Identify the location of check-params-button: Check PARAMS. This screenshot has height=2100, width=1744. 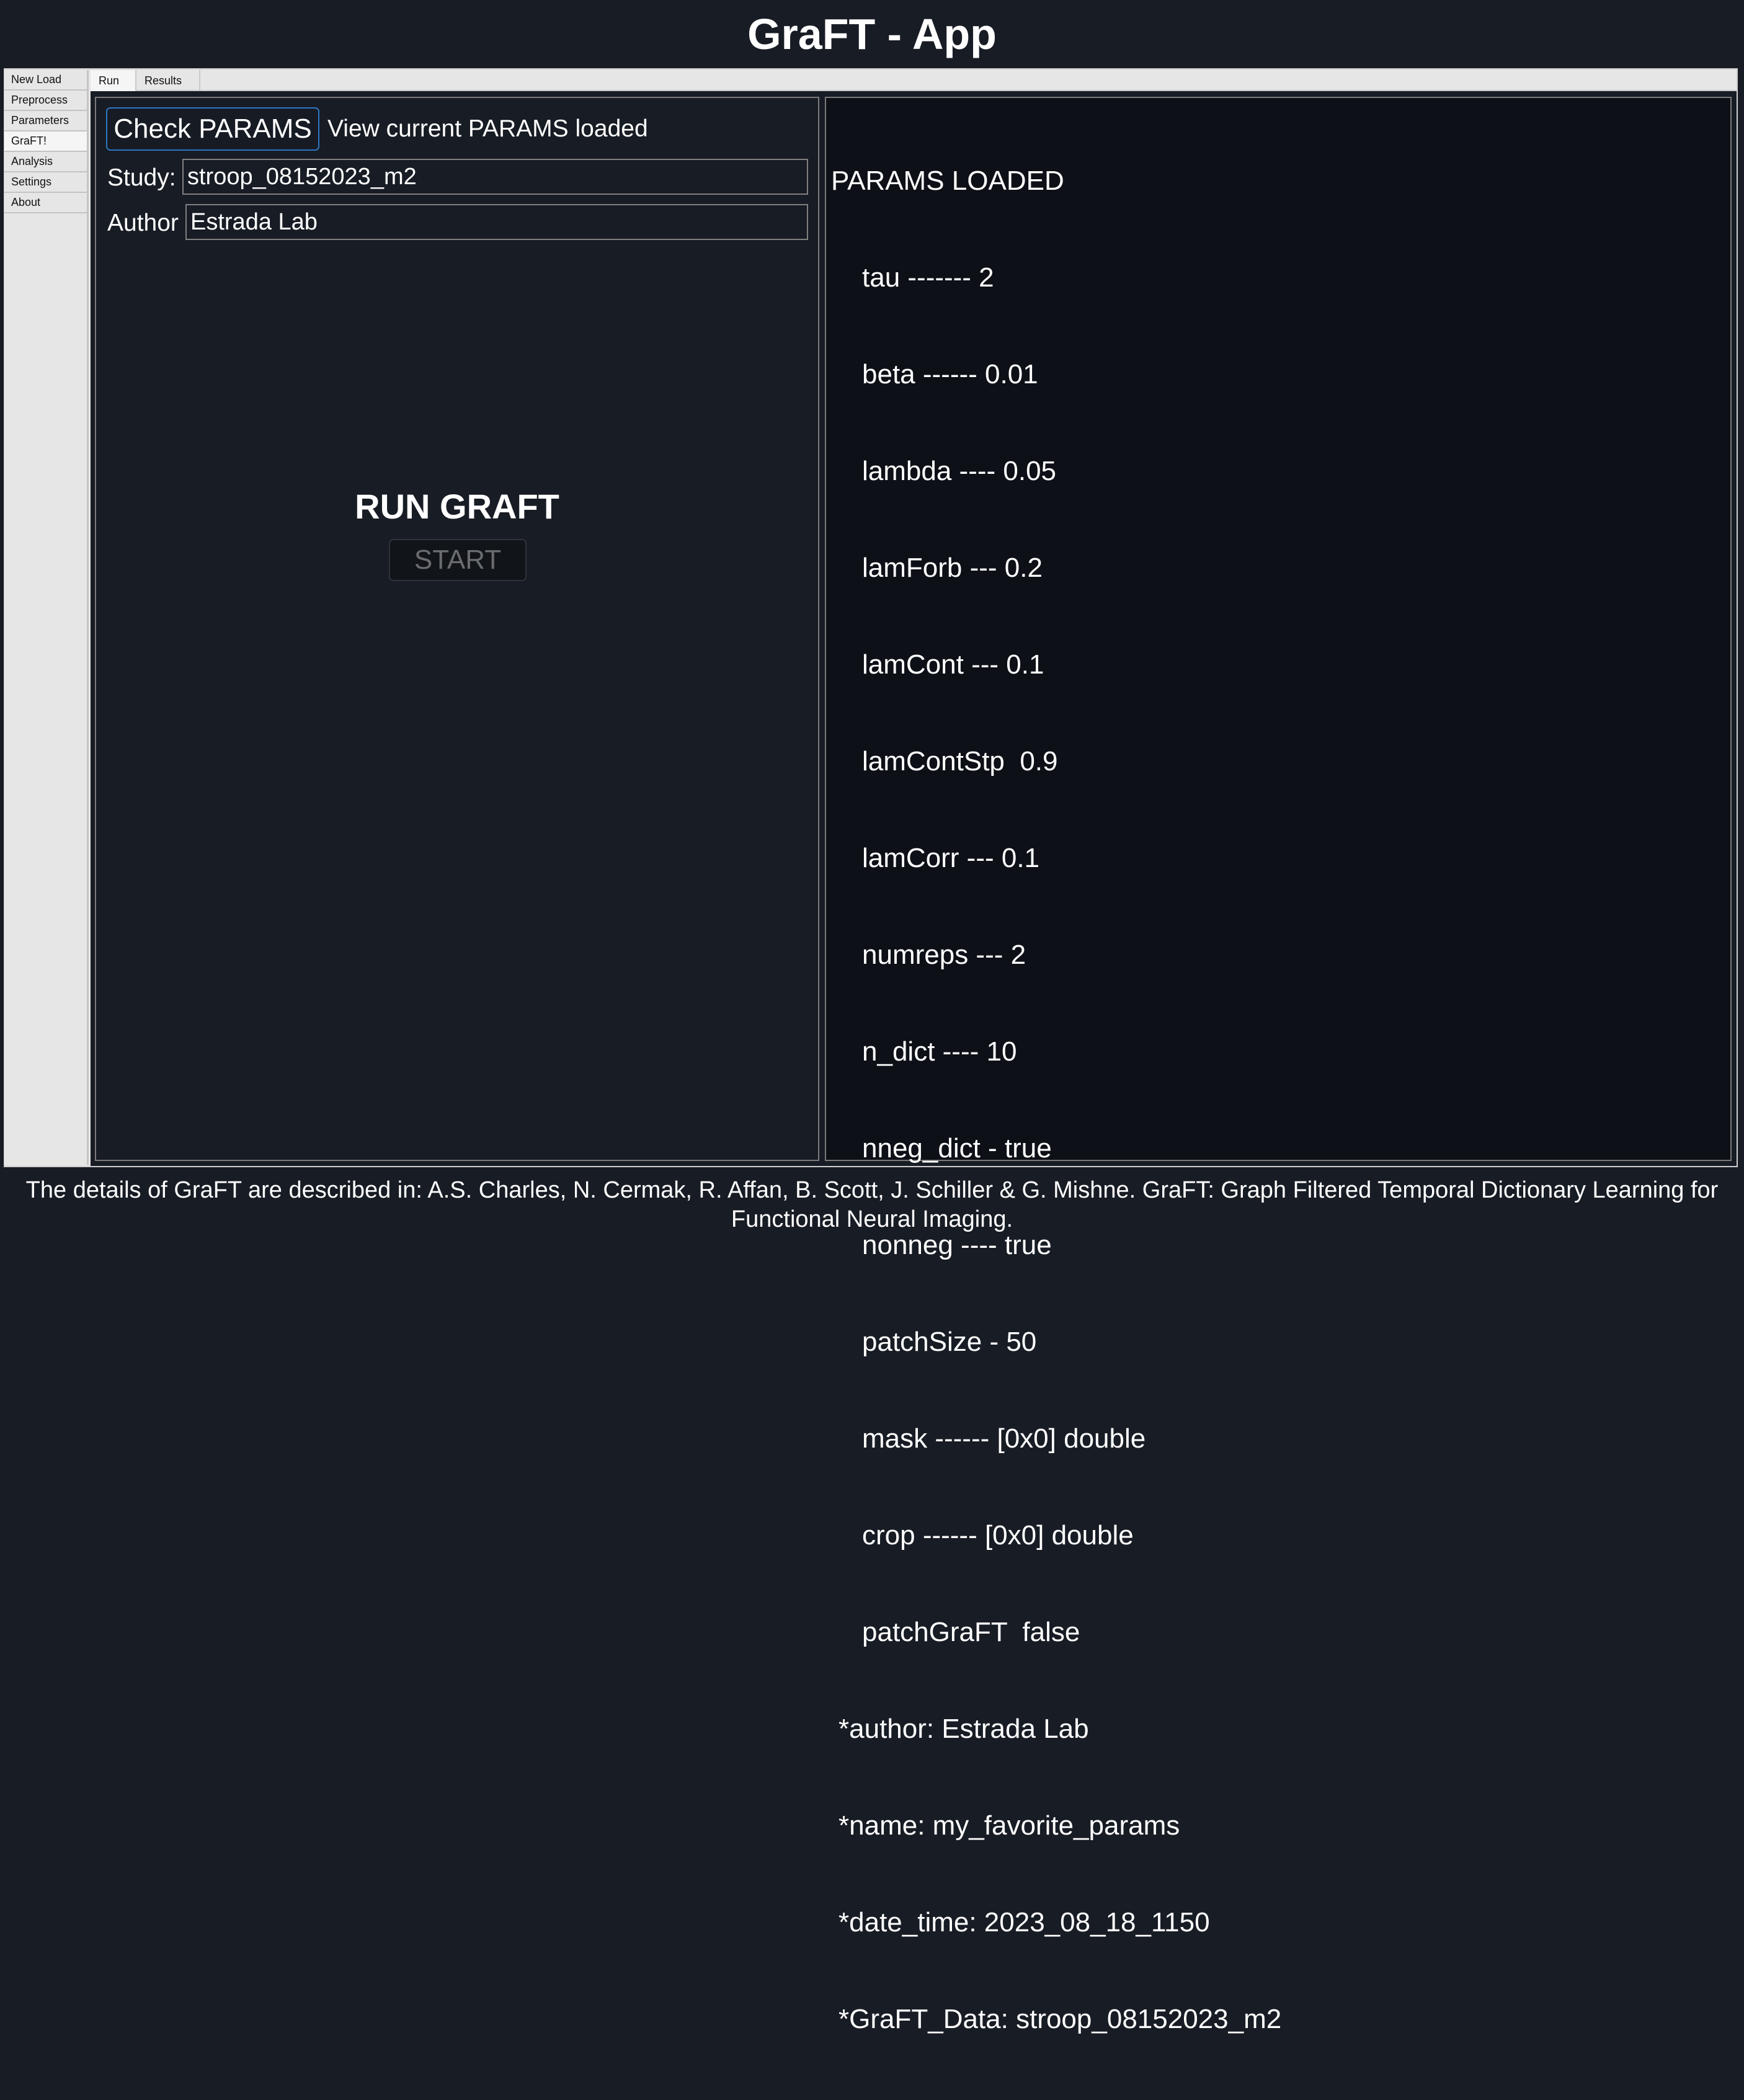
(213, 129).